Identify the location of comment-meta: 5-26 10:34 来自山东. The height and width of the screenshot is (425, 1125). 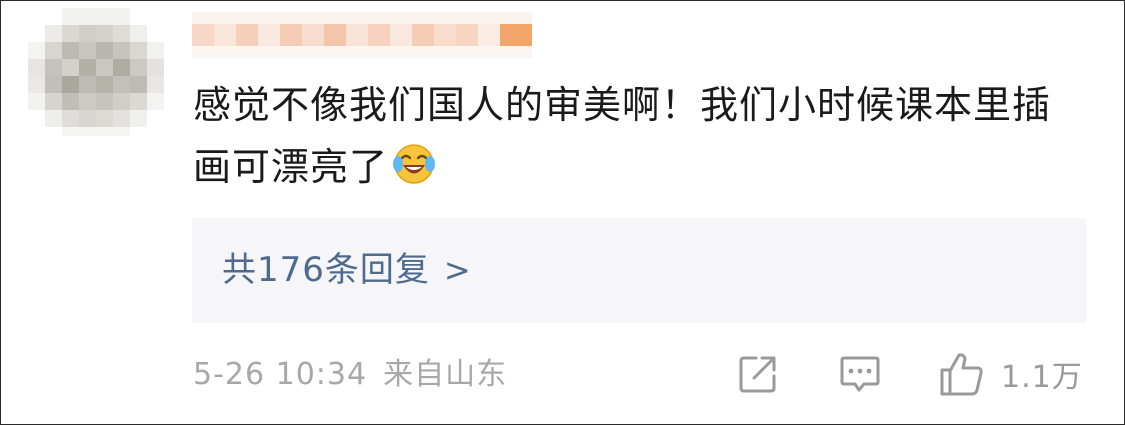
(350, 375).